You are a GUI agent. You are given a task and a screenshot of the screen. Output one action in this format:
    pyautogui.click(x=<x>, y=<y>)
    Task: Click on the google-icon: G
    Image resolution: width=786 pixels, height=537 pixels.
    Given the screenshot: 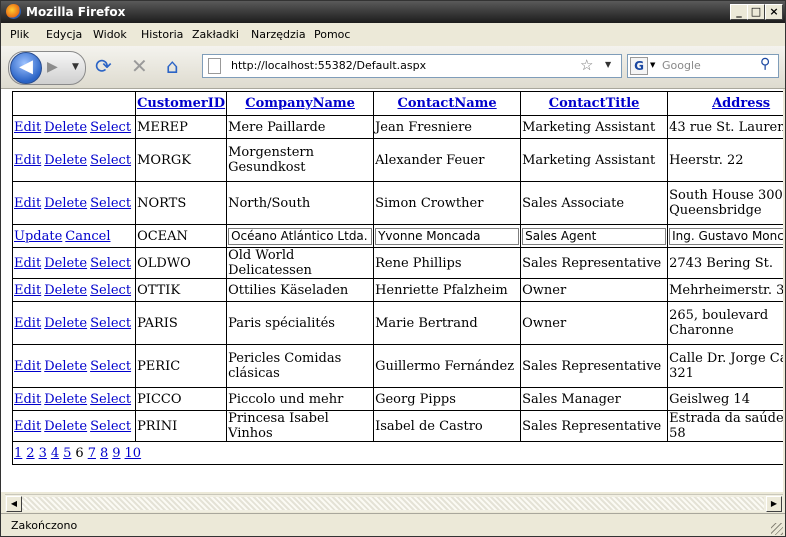 What is the action you would take?
    pyautogui.click(x=639, y=66)
    